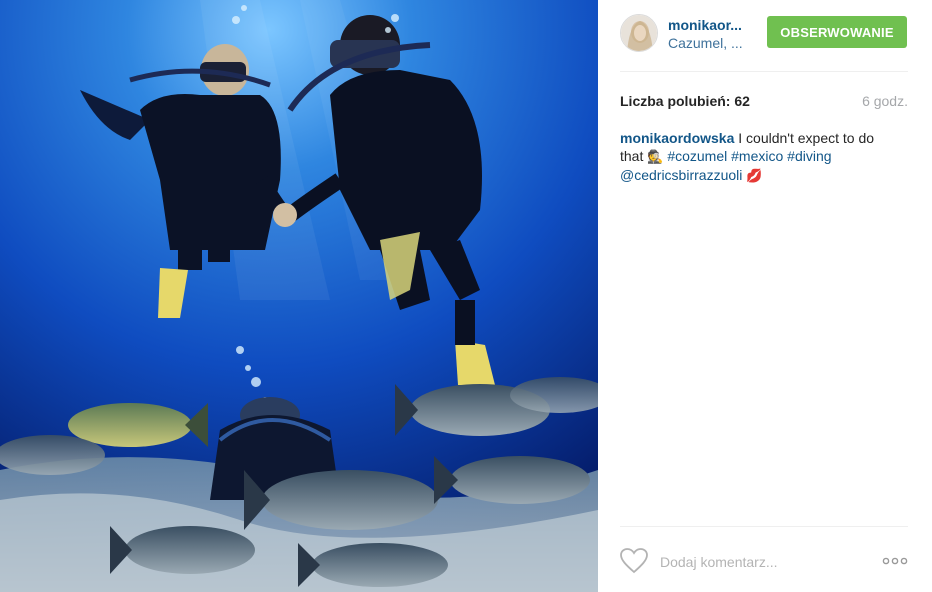 The height and width of the screenshot is (592, 932). What do you see at coordinates (809, 156) in the screenshot?
I see `hashtag-diving-link: #diving` at bounding box center [809, 156].